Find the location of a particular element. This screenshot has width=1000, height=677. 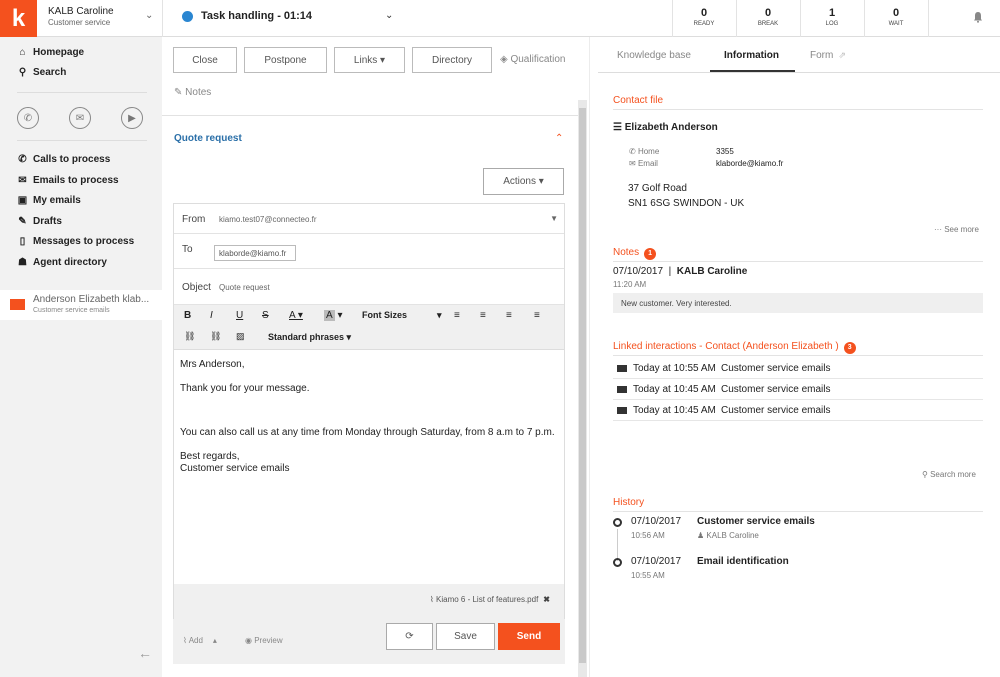

envelope-icon: ✉ is located at coordinates (80, 118).